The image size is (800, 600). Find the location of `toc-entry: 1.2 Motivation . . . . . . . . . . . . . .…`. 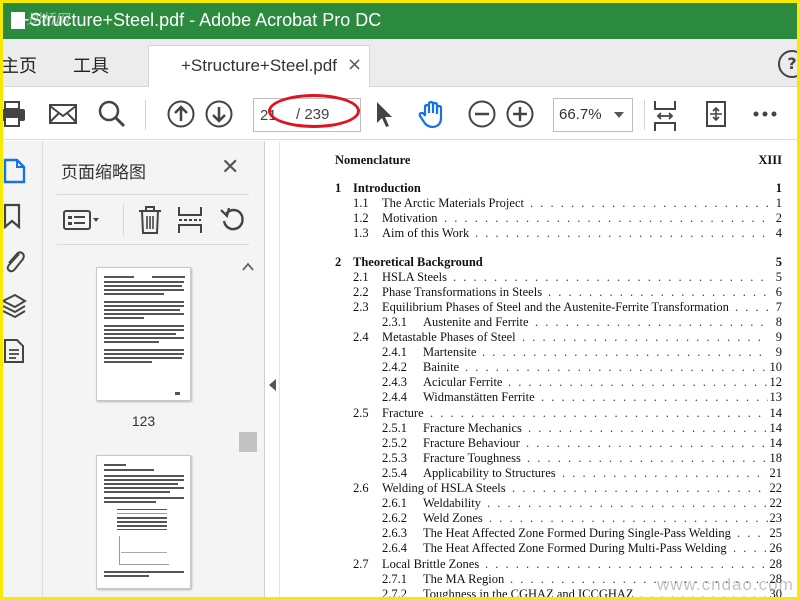

toc-entry: 1.2 Motivation . . . . . . . . . . . . . .… is located at coordinates (538, 218).